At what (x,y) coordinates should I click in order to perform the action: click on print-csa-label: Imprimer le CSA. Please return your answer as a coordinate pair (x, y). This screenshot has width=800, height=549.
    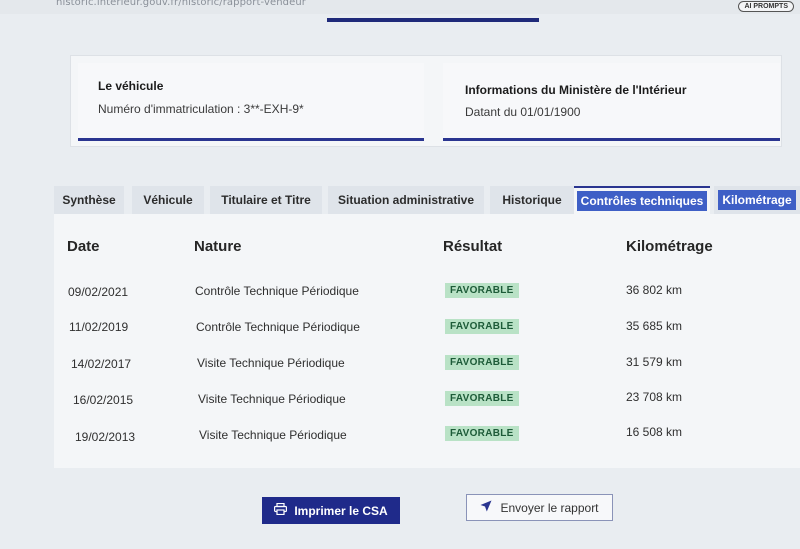
    Looking at the image, I should click on (341, 510).